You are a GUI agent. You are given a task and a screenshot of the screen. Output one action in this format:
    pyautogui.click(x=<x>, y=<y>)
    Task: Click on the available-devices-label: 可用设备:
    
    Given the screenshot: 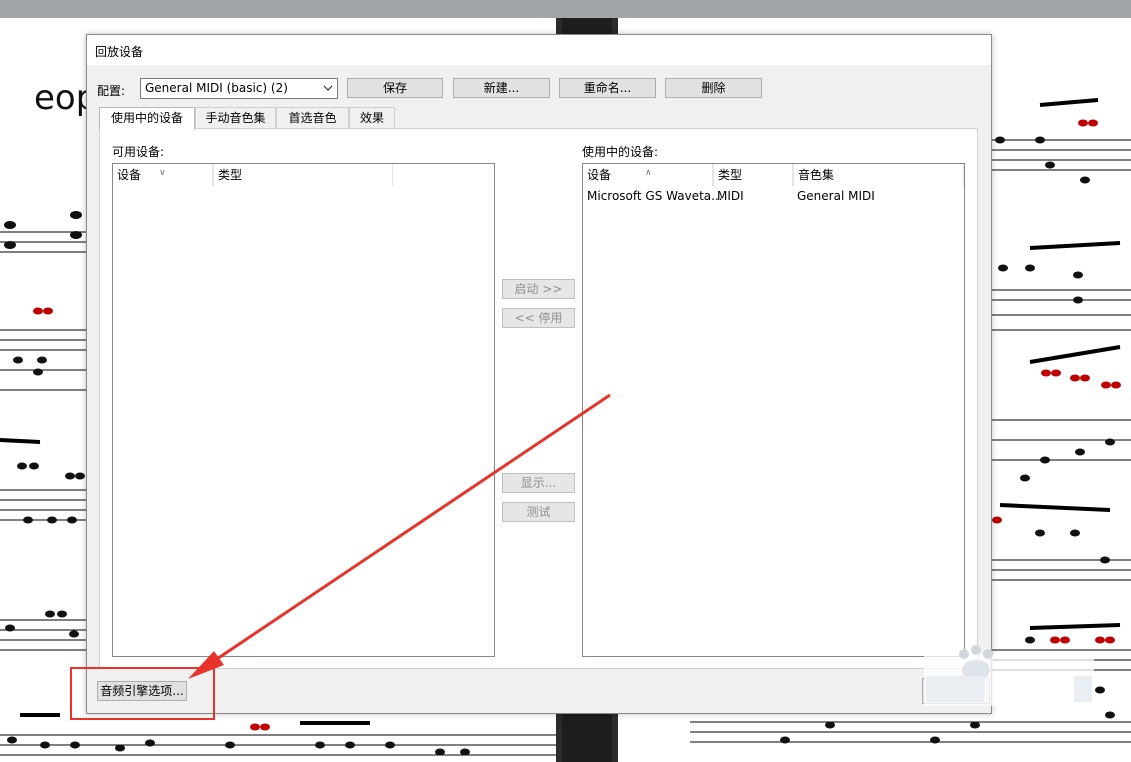 What is the action you would take?
    pyautogui.click(x=138, y=152)
    